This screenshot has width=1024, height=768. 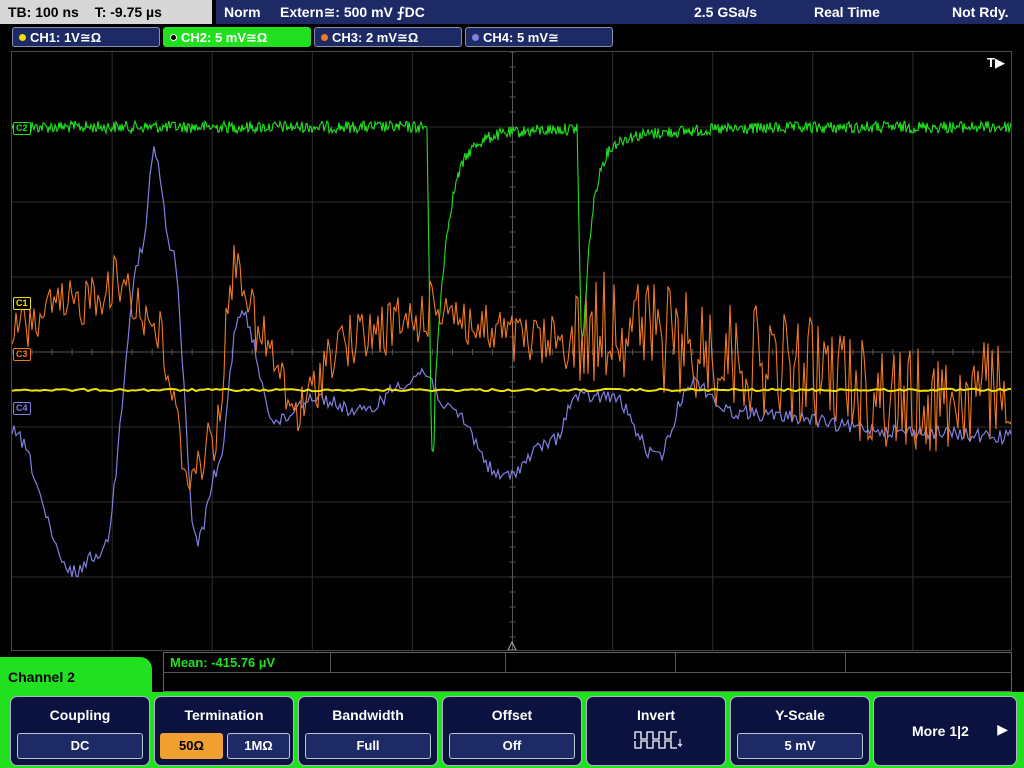 What do you see at coordinates (224, 715) in the screenshot?
I see `termination-title: Termination` at bounding box center [224, 715].